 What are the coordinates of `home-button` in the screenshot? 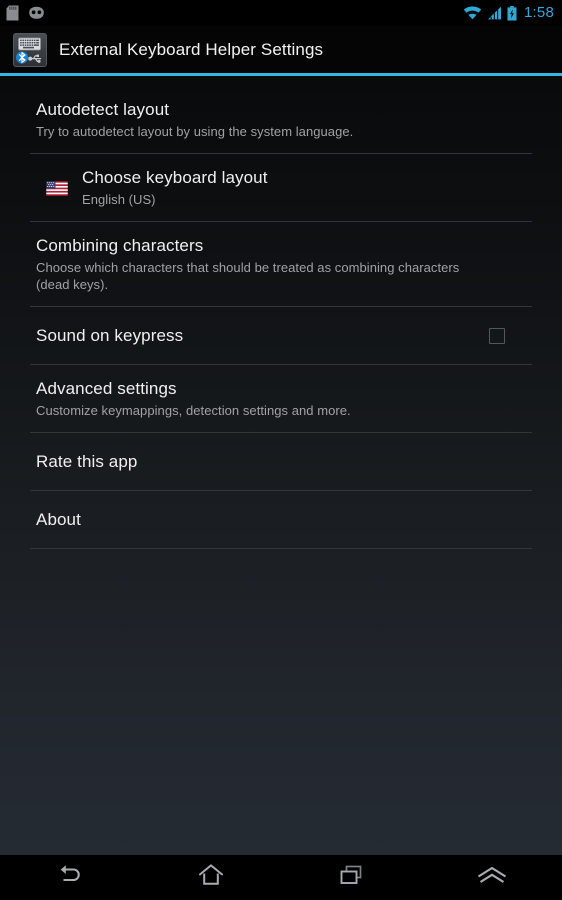 It's located at (211, 877).